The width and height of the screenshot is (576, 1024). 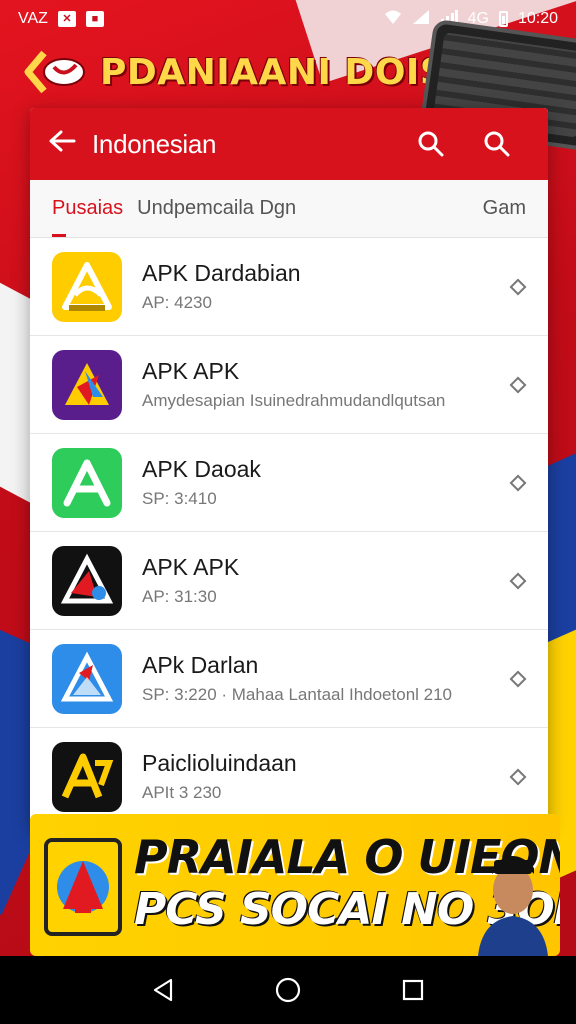 I want to click on item-title: Paiclioluindaan, so click(x=219, y=762).